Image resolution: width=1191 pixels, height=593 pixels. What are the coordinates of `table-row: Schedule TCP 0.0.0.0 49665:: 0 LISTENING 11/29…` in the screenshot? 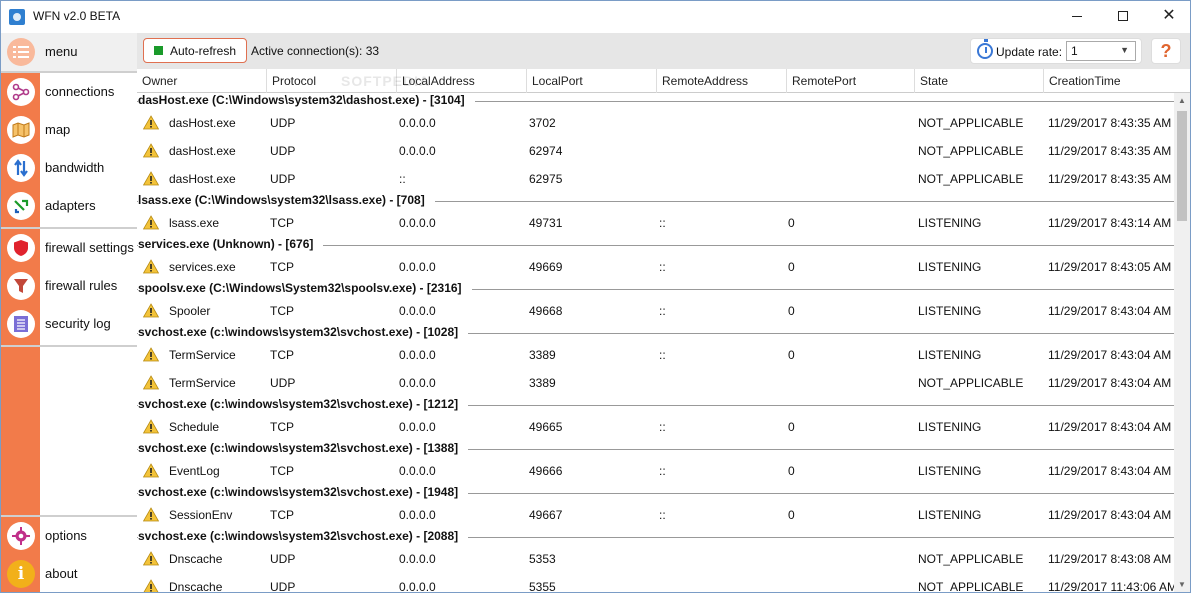 It's located at (655, 427).